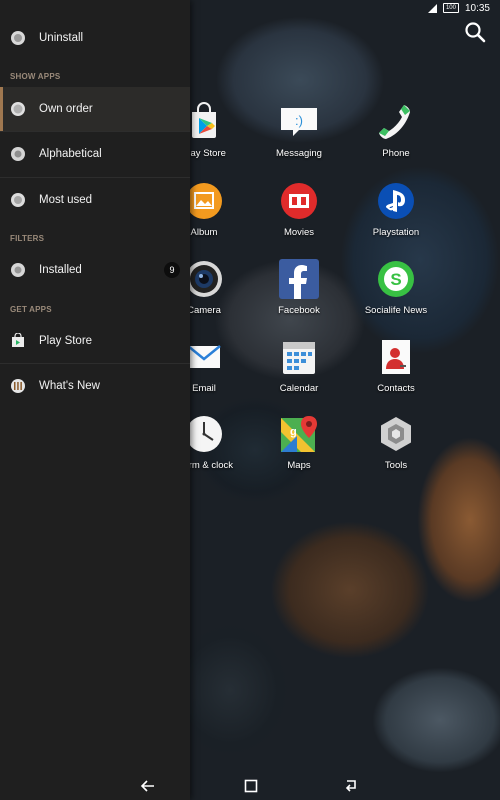  What do you see at coordinates (18, 109) in the screenshot?
I see `own-order-icon` at bounding box center [18, 109].